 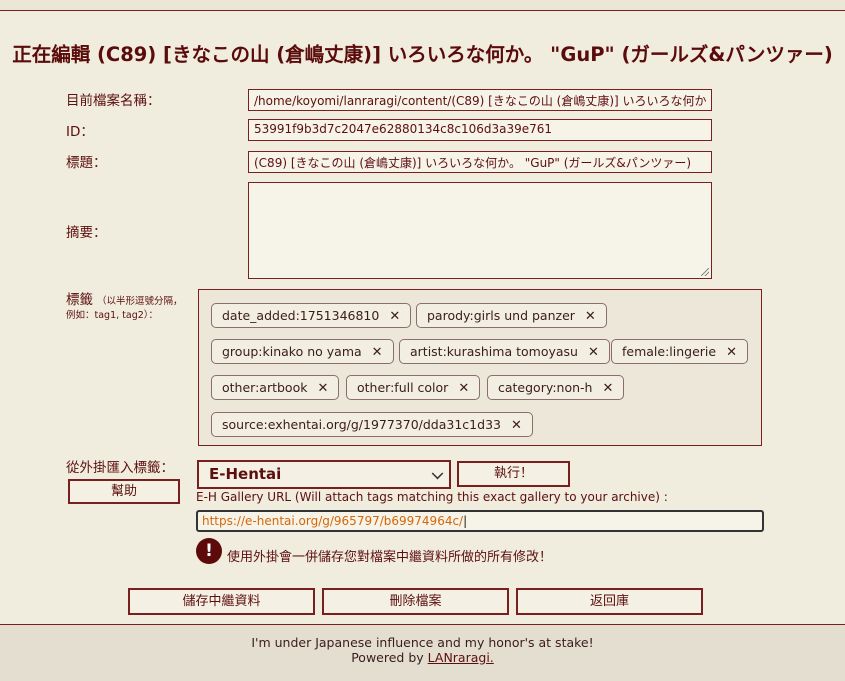 What do you see at coordinates (120, 468) in the screenshot?
I see `plugin-label: 從外掛匯入標籤：` at bounding box center [120, 468].